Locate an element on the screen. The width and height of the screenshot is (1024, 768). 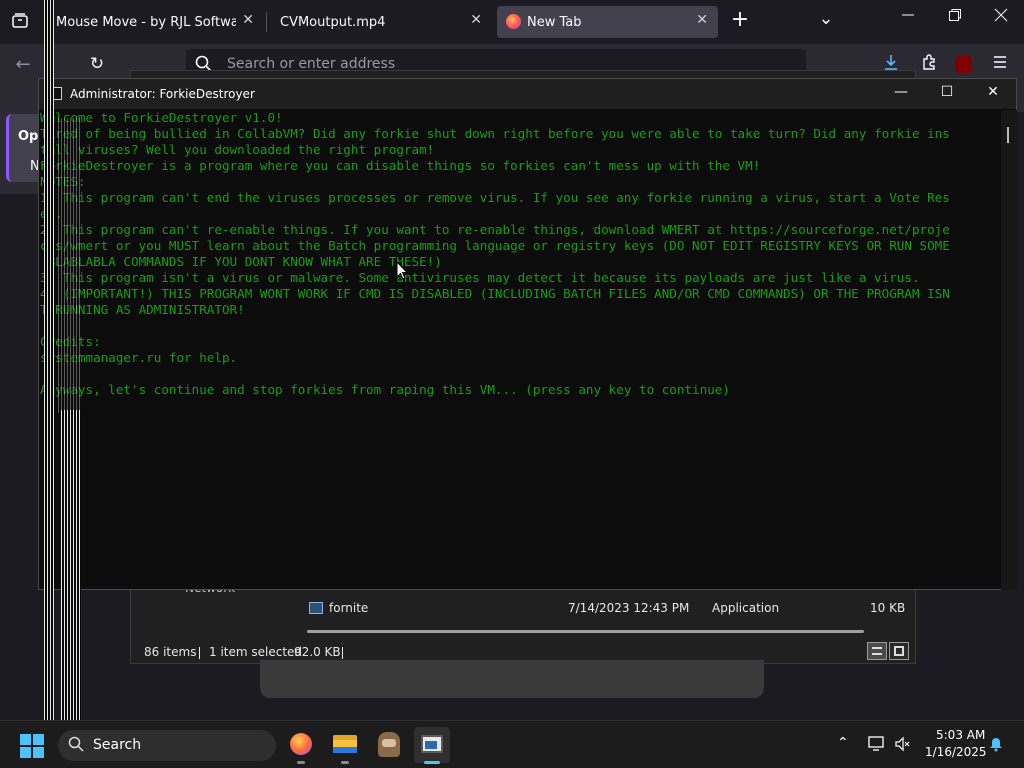
minimize-button: — is located at coordinates (901, 92).